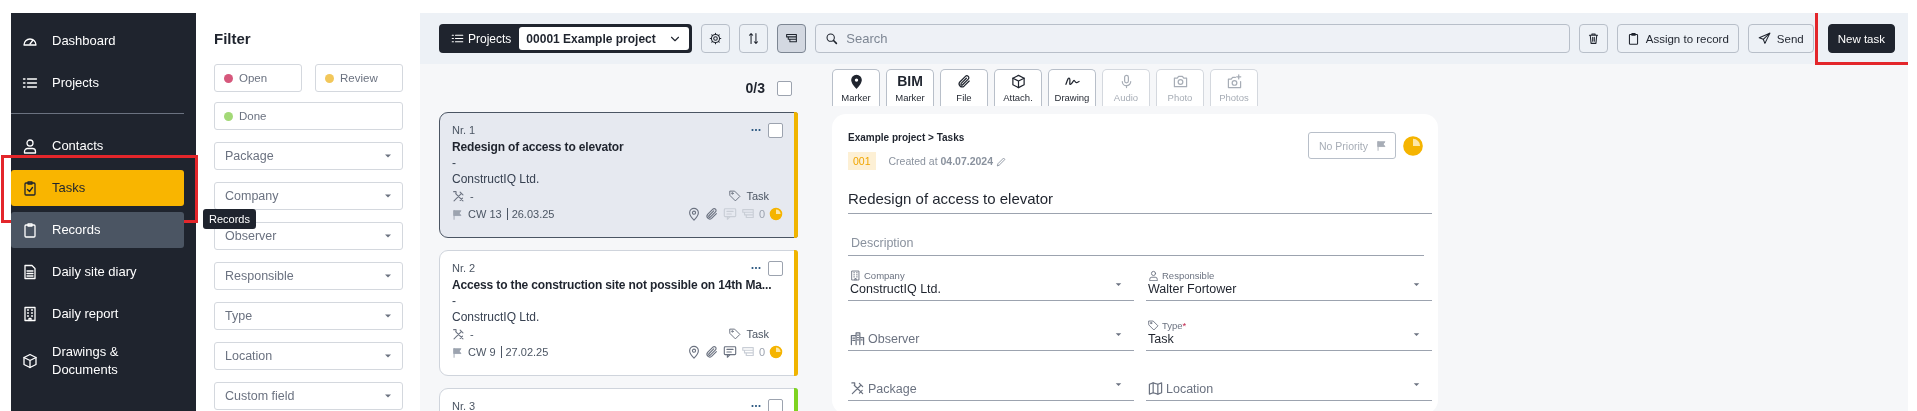  What do you see at coordinates (757, 334) in the screenshot?
I see `task-type: Task` at bounding box center [757, 334].